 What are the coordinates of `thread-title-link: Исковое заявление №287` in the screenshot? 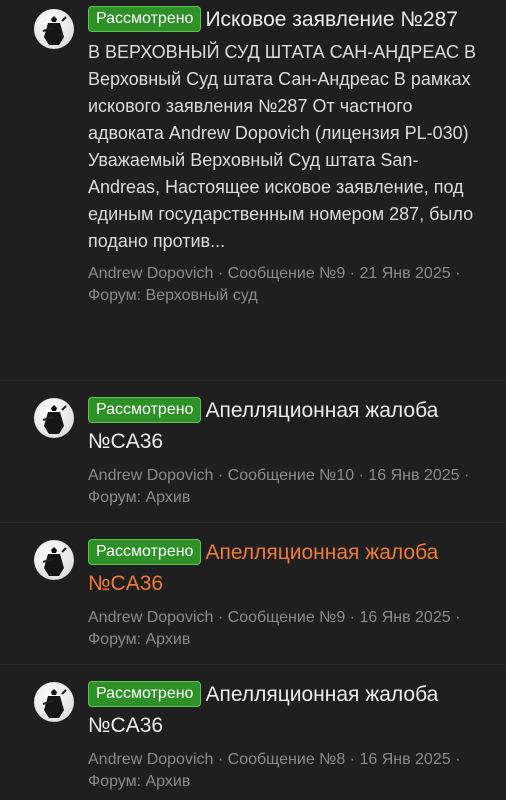 It's located at (331, 19).